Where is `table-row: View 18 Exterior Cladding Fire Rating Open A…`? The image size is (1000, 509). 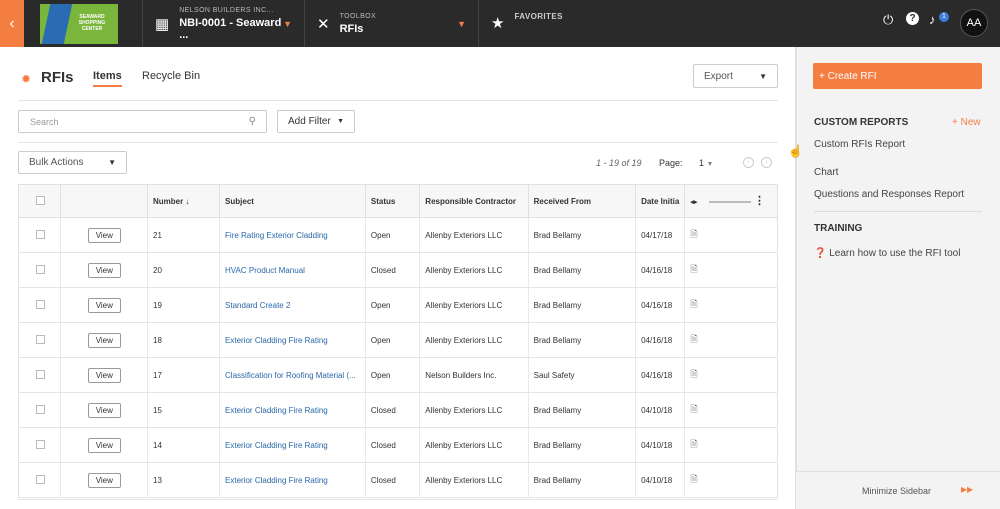
table-row: View 18 Exterior Cladding Fire Rating Open A… is located at coordinates (398, 340).